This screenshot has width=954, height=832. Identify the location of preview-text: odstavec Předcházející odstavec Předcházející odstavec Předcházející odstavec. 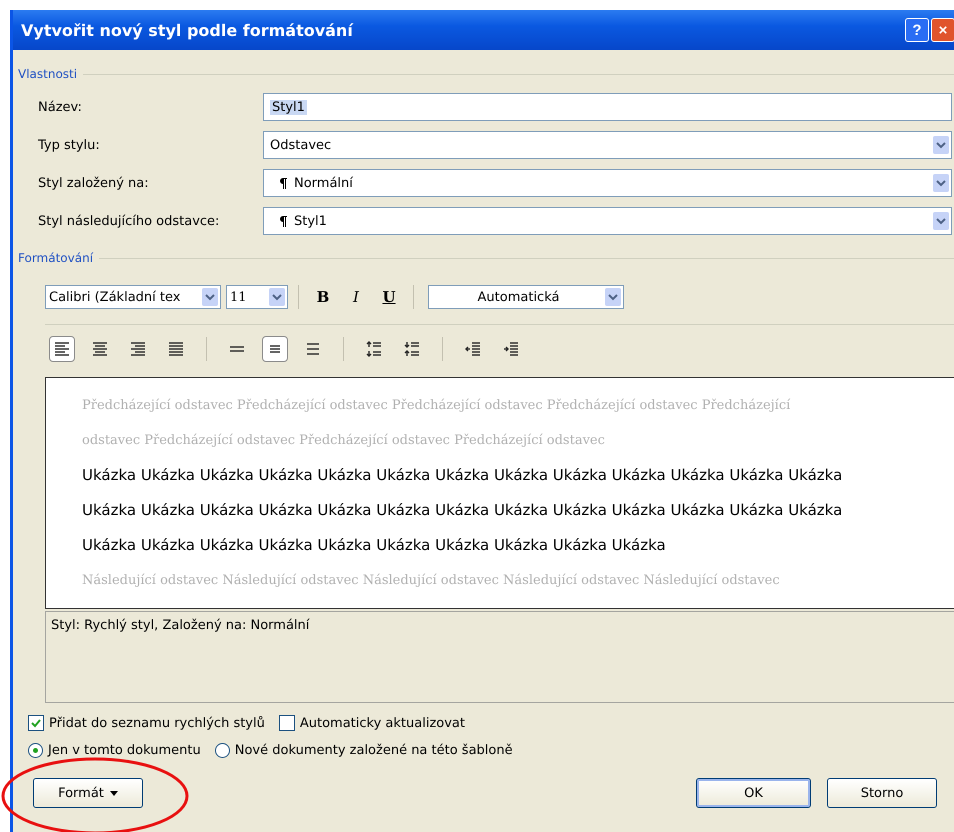
(344, 441).